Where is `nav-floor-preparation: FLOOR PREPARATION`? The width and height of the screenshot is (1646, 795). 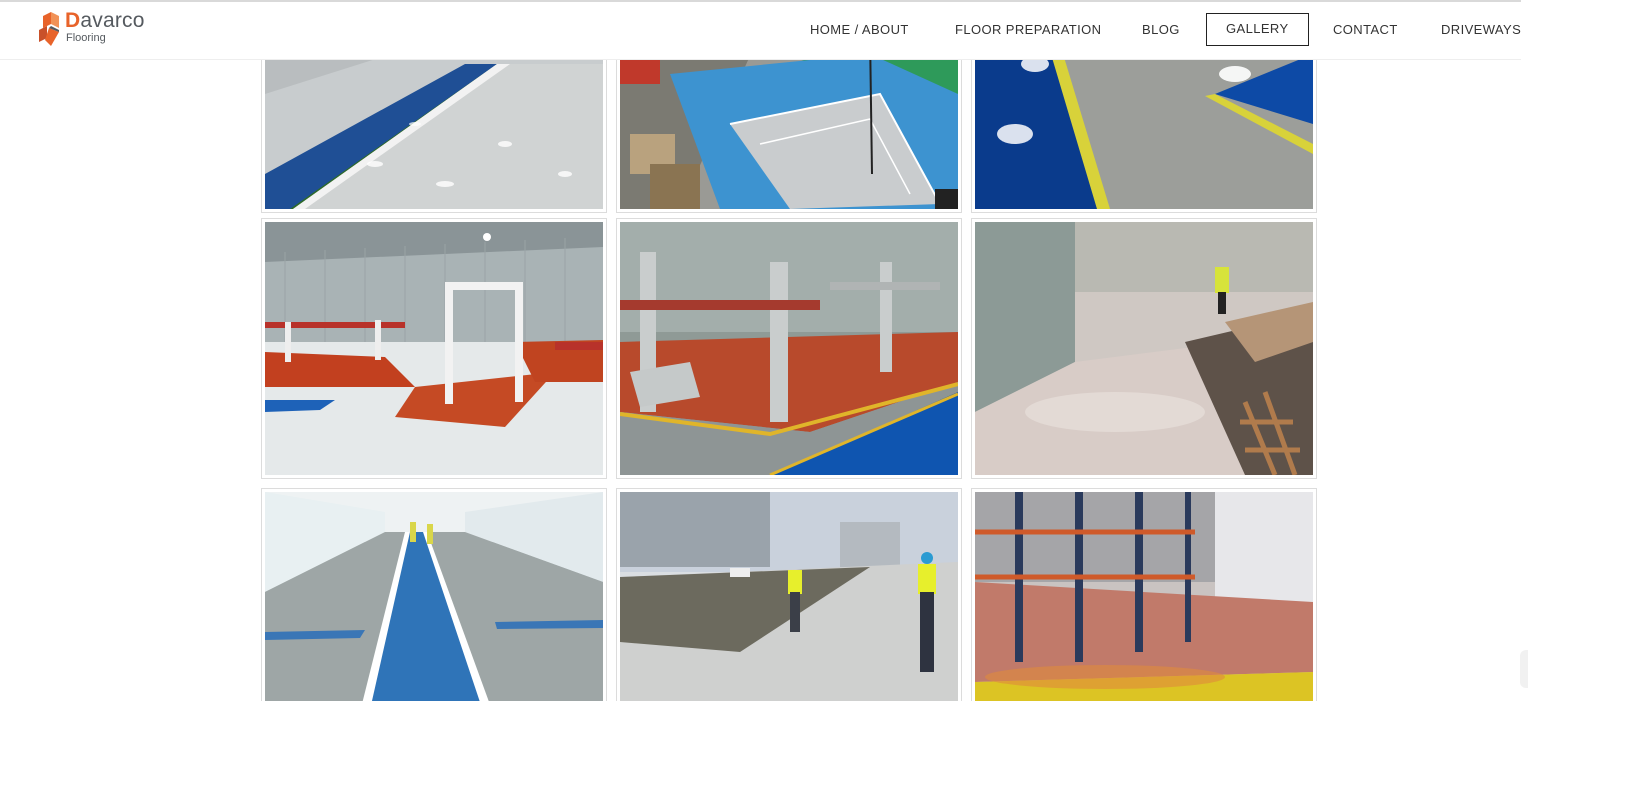
nav-floor-preparation: FLOOR PREPARATION is located at coordinates (1028, 29).